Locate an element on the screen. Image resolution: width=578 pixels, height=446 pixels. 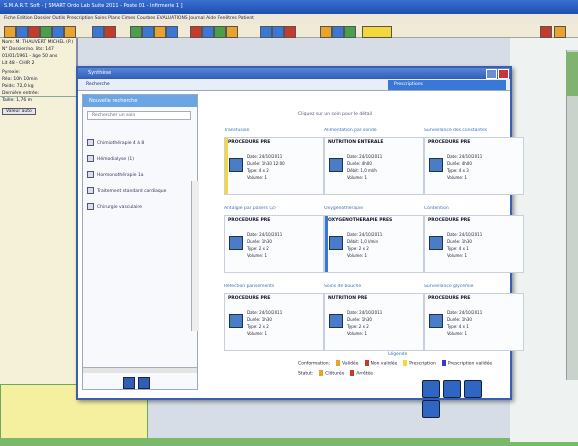
sidebar-scrollbar is located at coordinates (195, 256).